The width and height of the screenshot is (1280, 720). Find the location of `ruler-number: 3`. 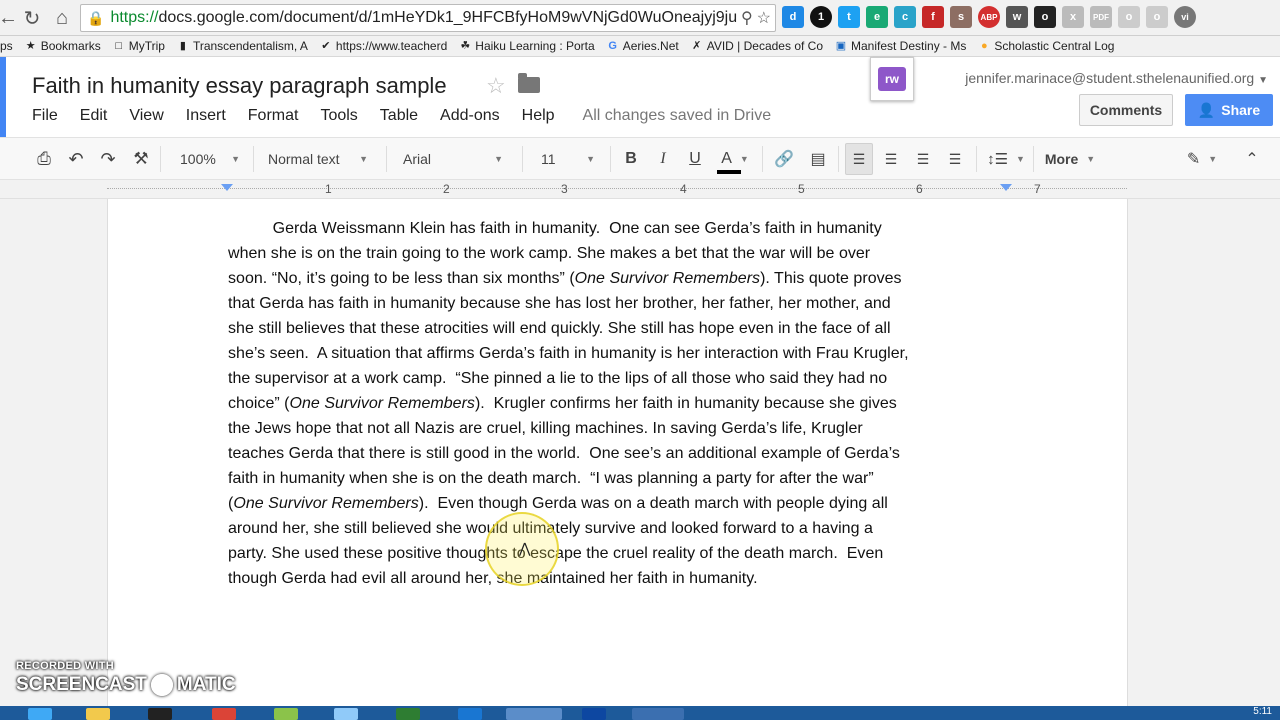

ruler-number: 3 is located at coordinates (564, 189).